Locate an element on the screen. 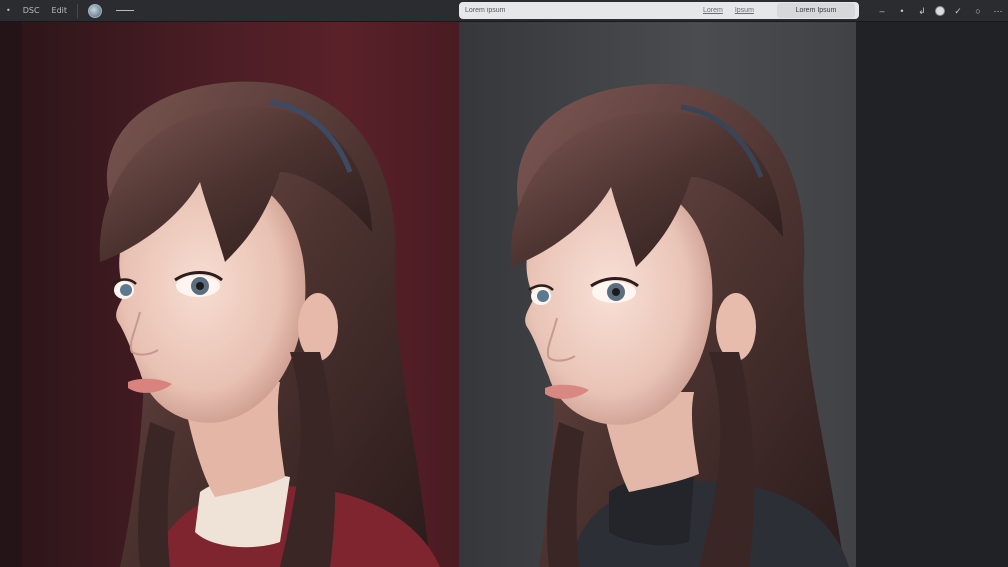 The width and height of the screenshot is (1008, 567). check-icon: ✓ is located at coordinates (958, 11).